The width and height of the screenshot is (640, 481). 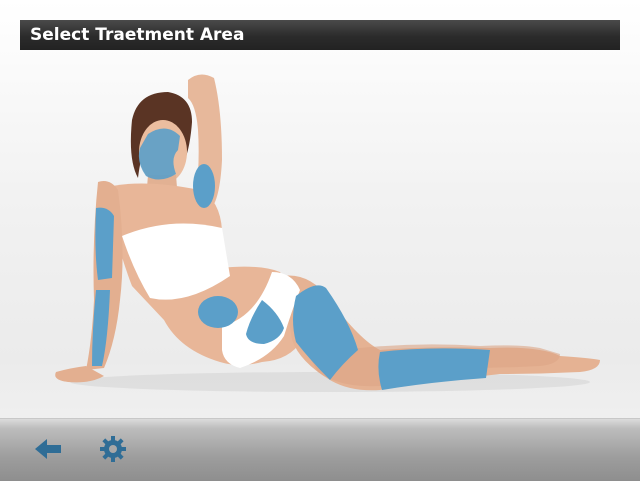 I want to click on settings-button, so click(x=113, y=449).